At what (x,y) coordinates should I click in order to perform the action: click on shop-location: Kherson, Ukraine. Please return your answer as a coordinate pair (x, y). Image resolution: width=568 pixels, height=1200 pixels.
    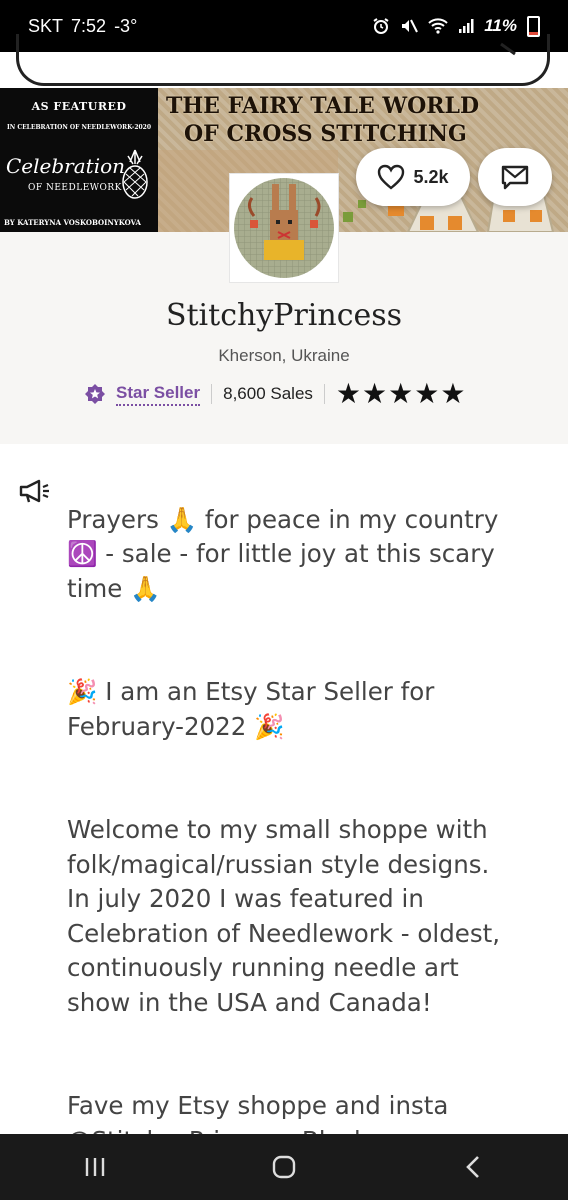
    Looking at the image, I should click on (284, 355).